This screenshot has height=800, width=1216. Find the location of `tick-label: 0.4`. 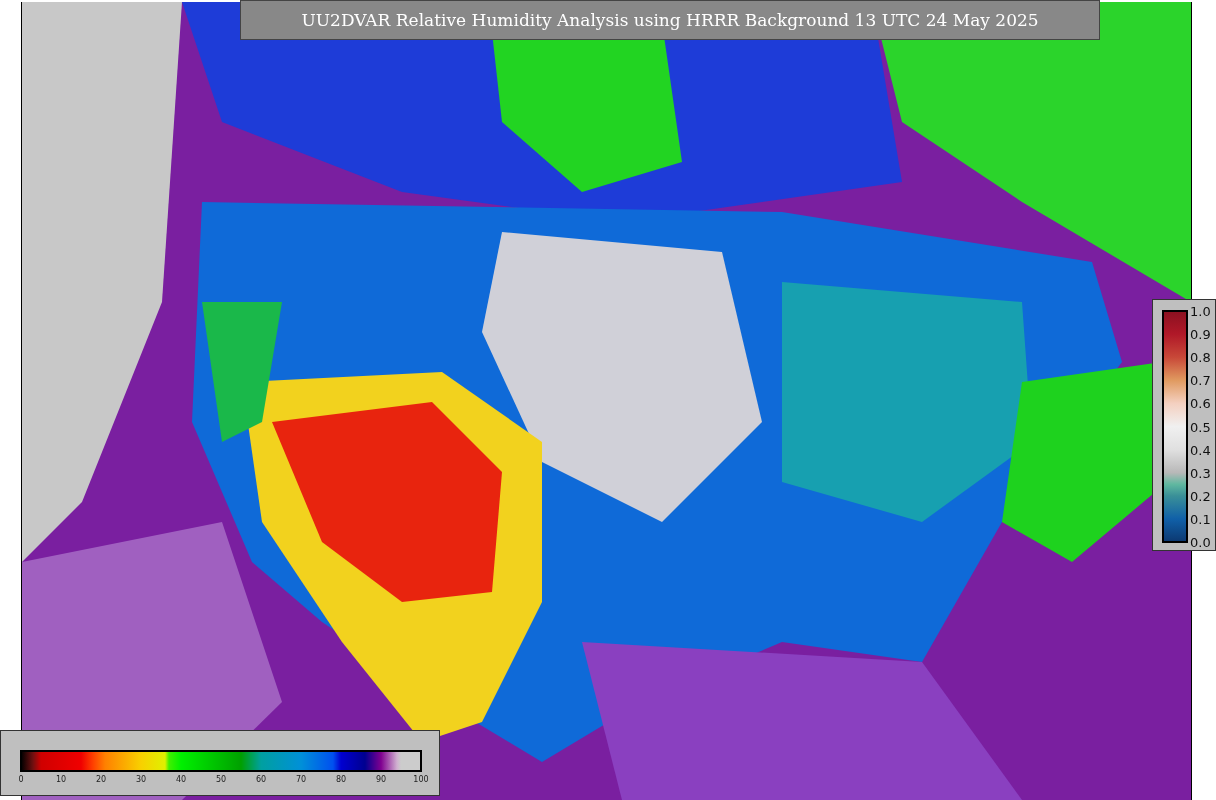

tick-label: 0.4 is located at coordinates (1200, 450).